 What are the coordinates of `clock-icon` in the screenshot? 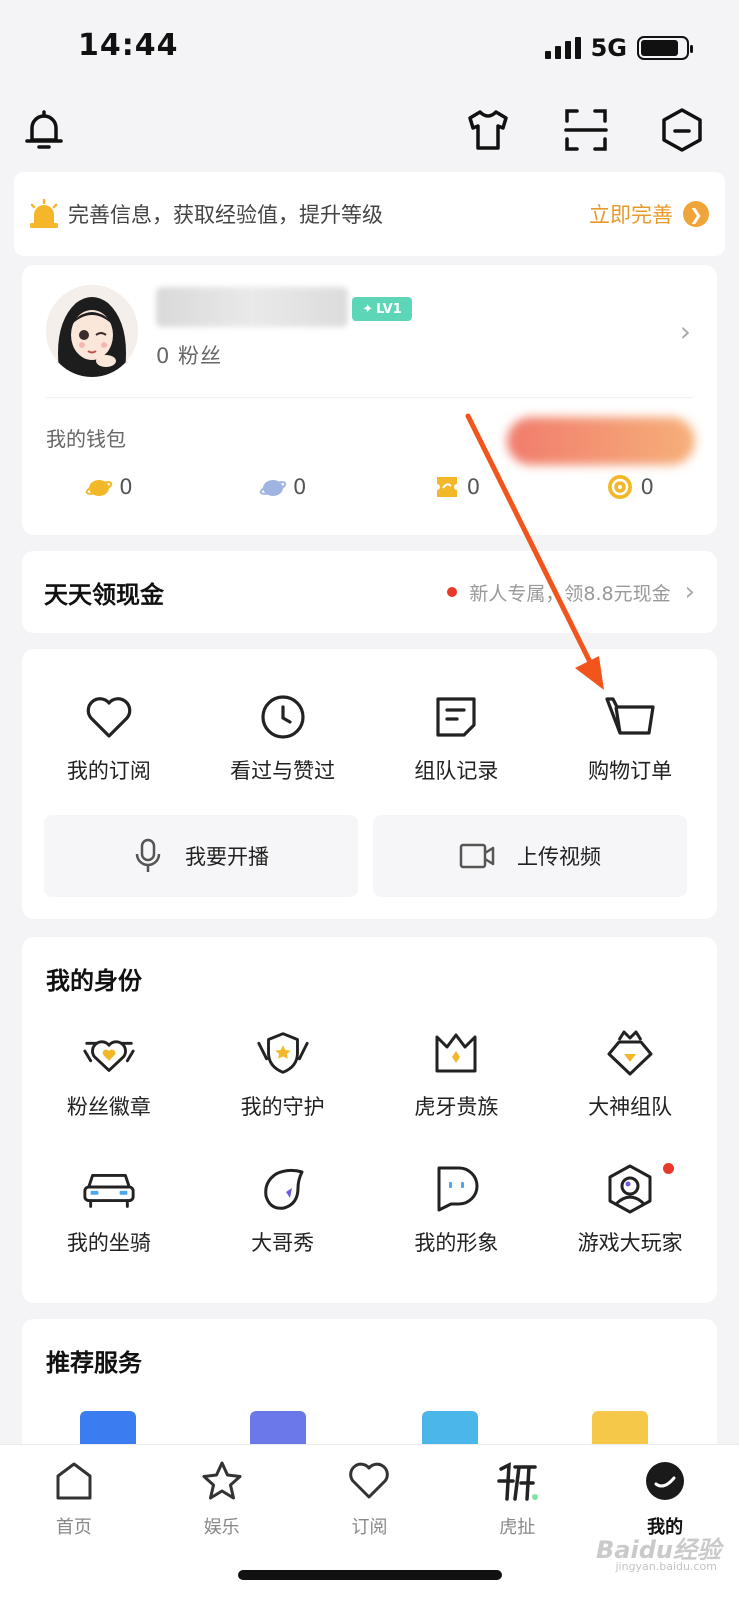 It's located at (283, 717).